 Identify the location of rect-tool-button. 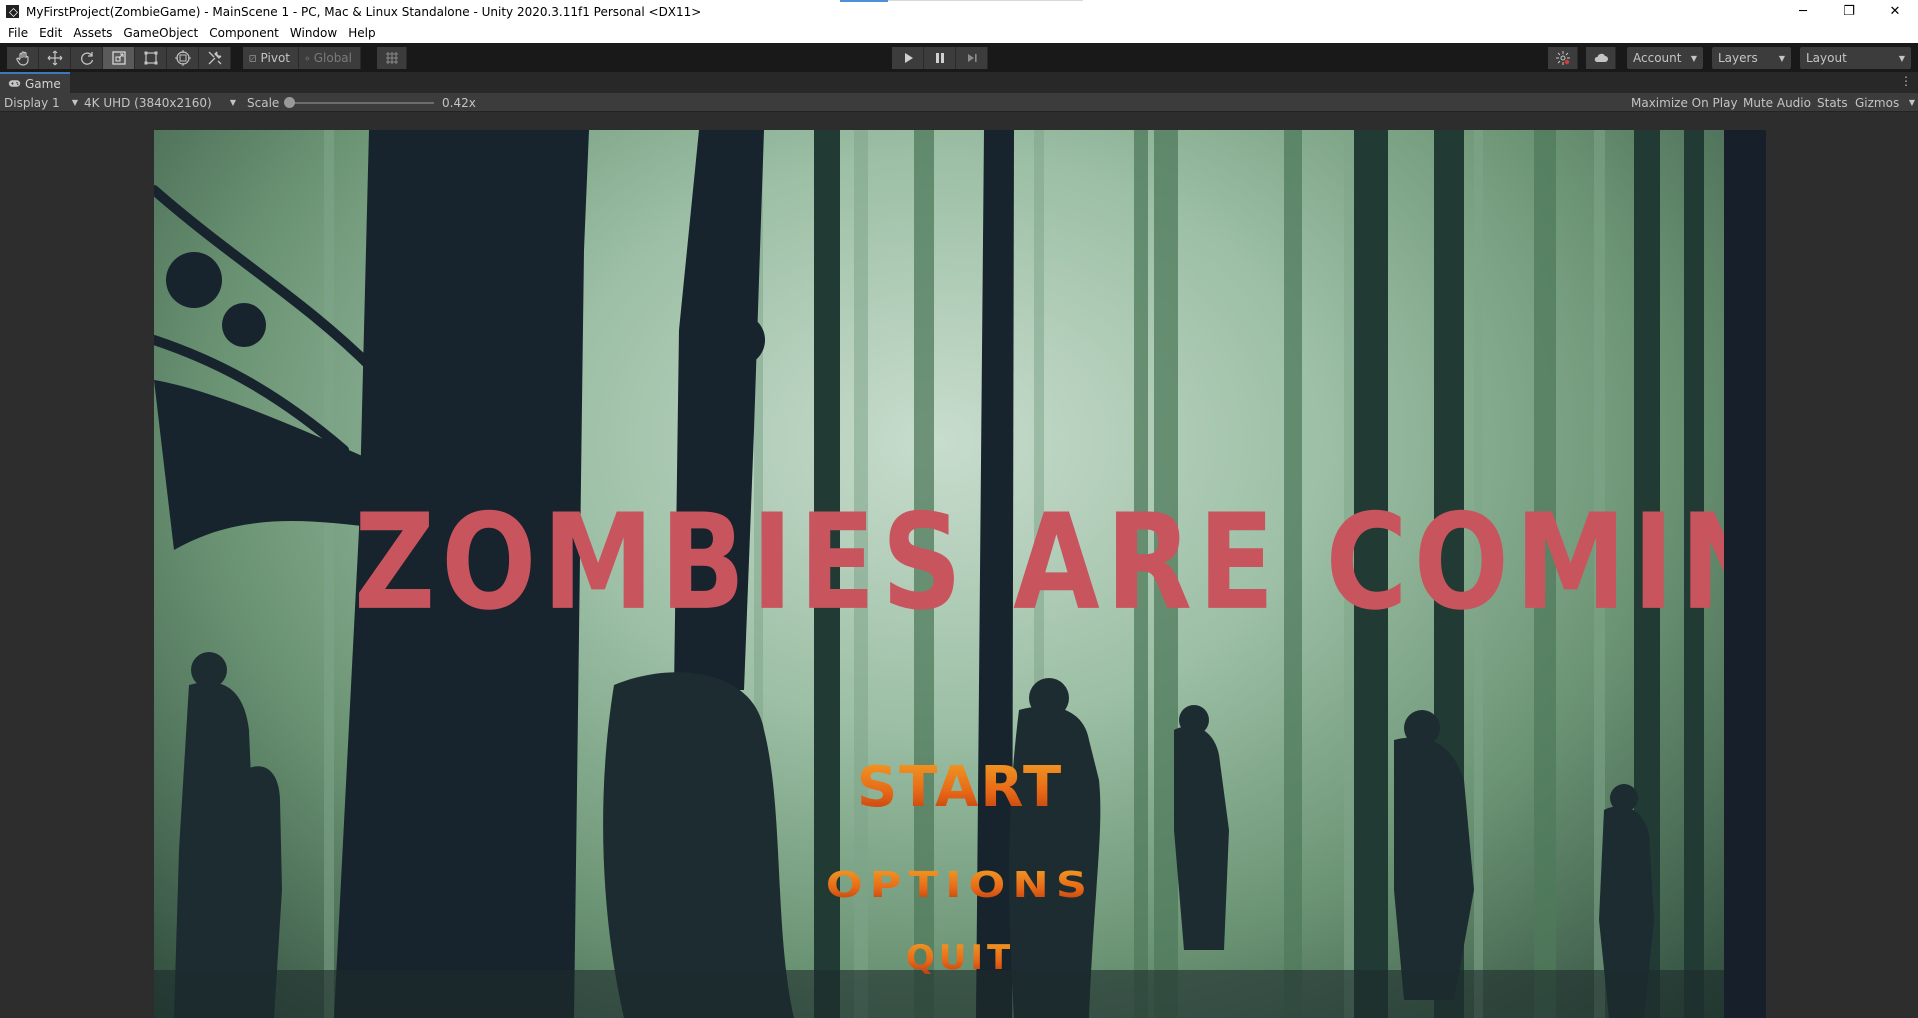
(151, 58).